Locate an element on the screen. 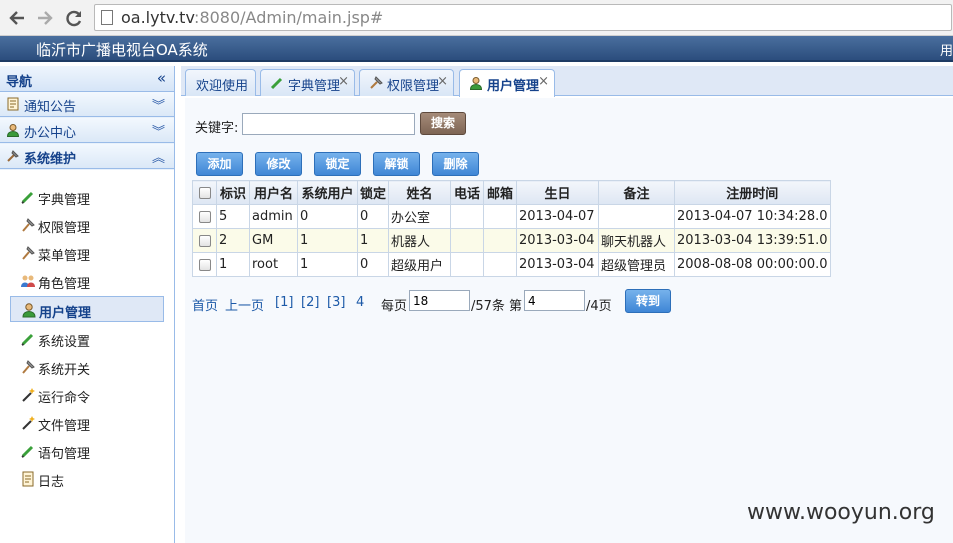  forward-arrow-icon is located at coordinates (45, 18).